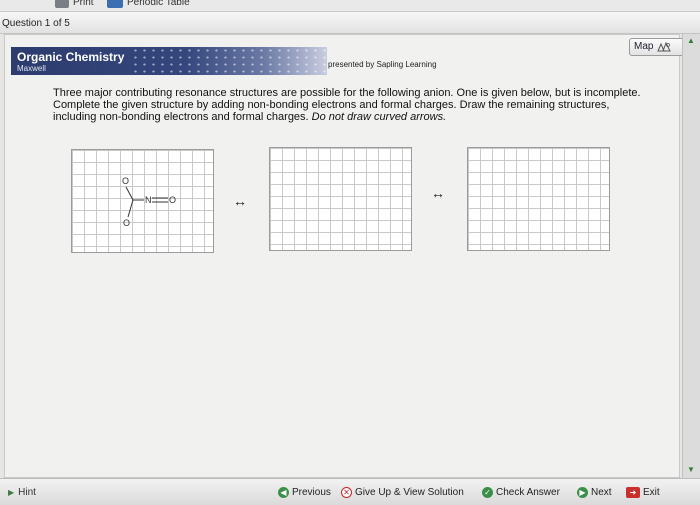  Describe the element at coordinates (27, 492) in the screenshot. I see `hint-label: Hint` at that location.